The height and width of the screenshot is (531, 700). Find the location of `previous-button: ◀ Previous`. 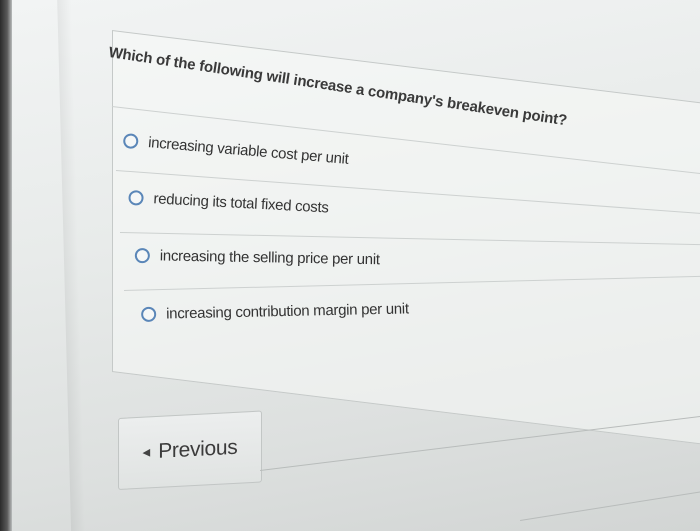

previous-button: ◀ Previous is located at coordinates (190, 450).